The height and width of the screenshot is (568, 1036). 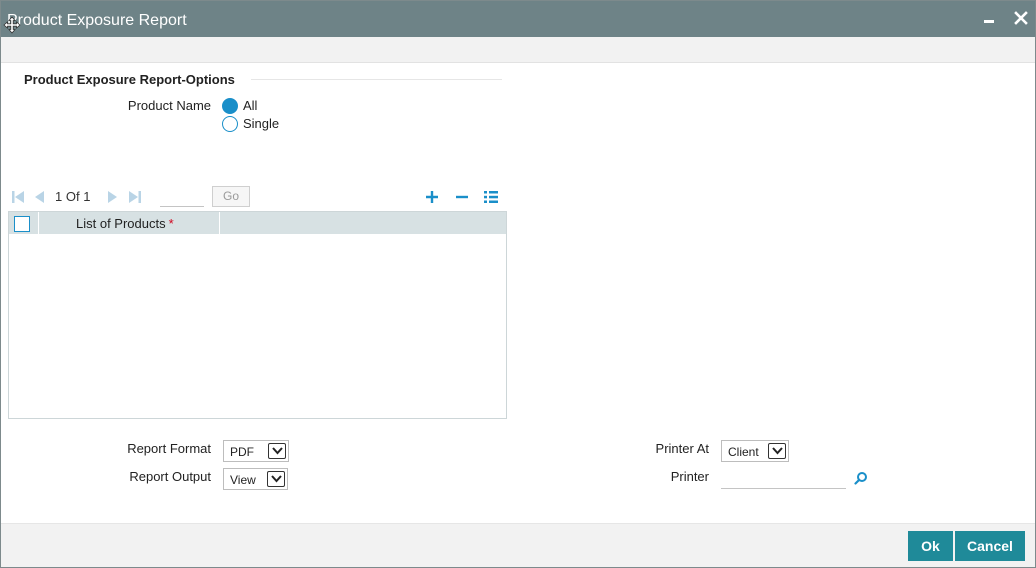 I want to click on column-header-list-of-products: List of Products *, so click(x=125, y=223).